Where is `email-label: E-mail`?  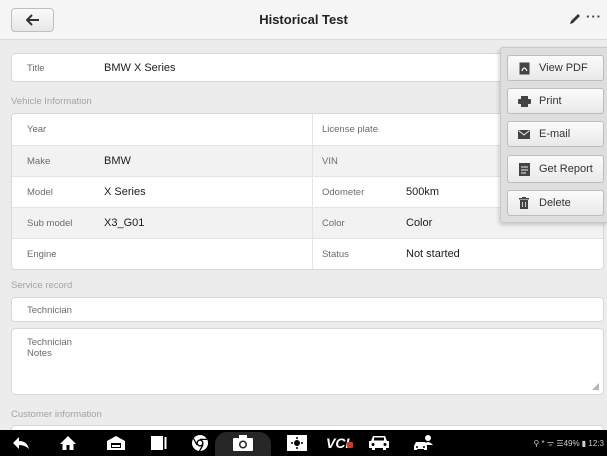 email-label: E-mail is located at coordinates (555, 134).